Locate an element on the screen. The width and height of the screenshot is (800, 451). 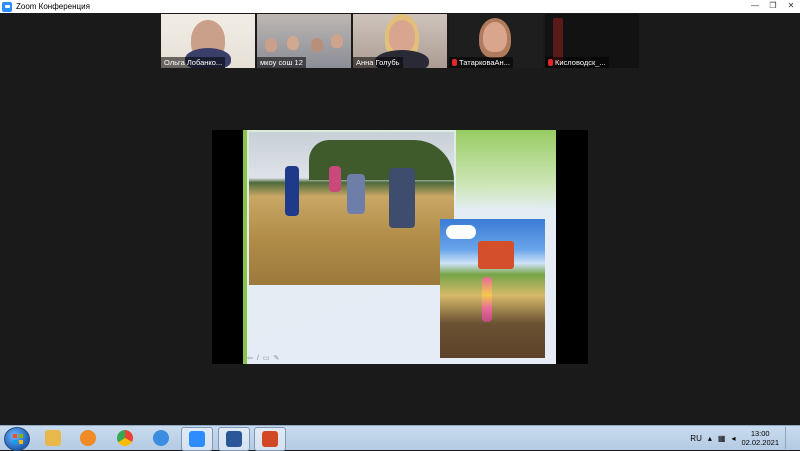
slide-photo-field-group is located at coordinates (351, 208).